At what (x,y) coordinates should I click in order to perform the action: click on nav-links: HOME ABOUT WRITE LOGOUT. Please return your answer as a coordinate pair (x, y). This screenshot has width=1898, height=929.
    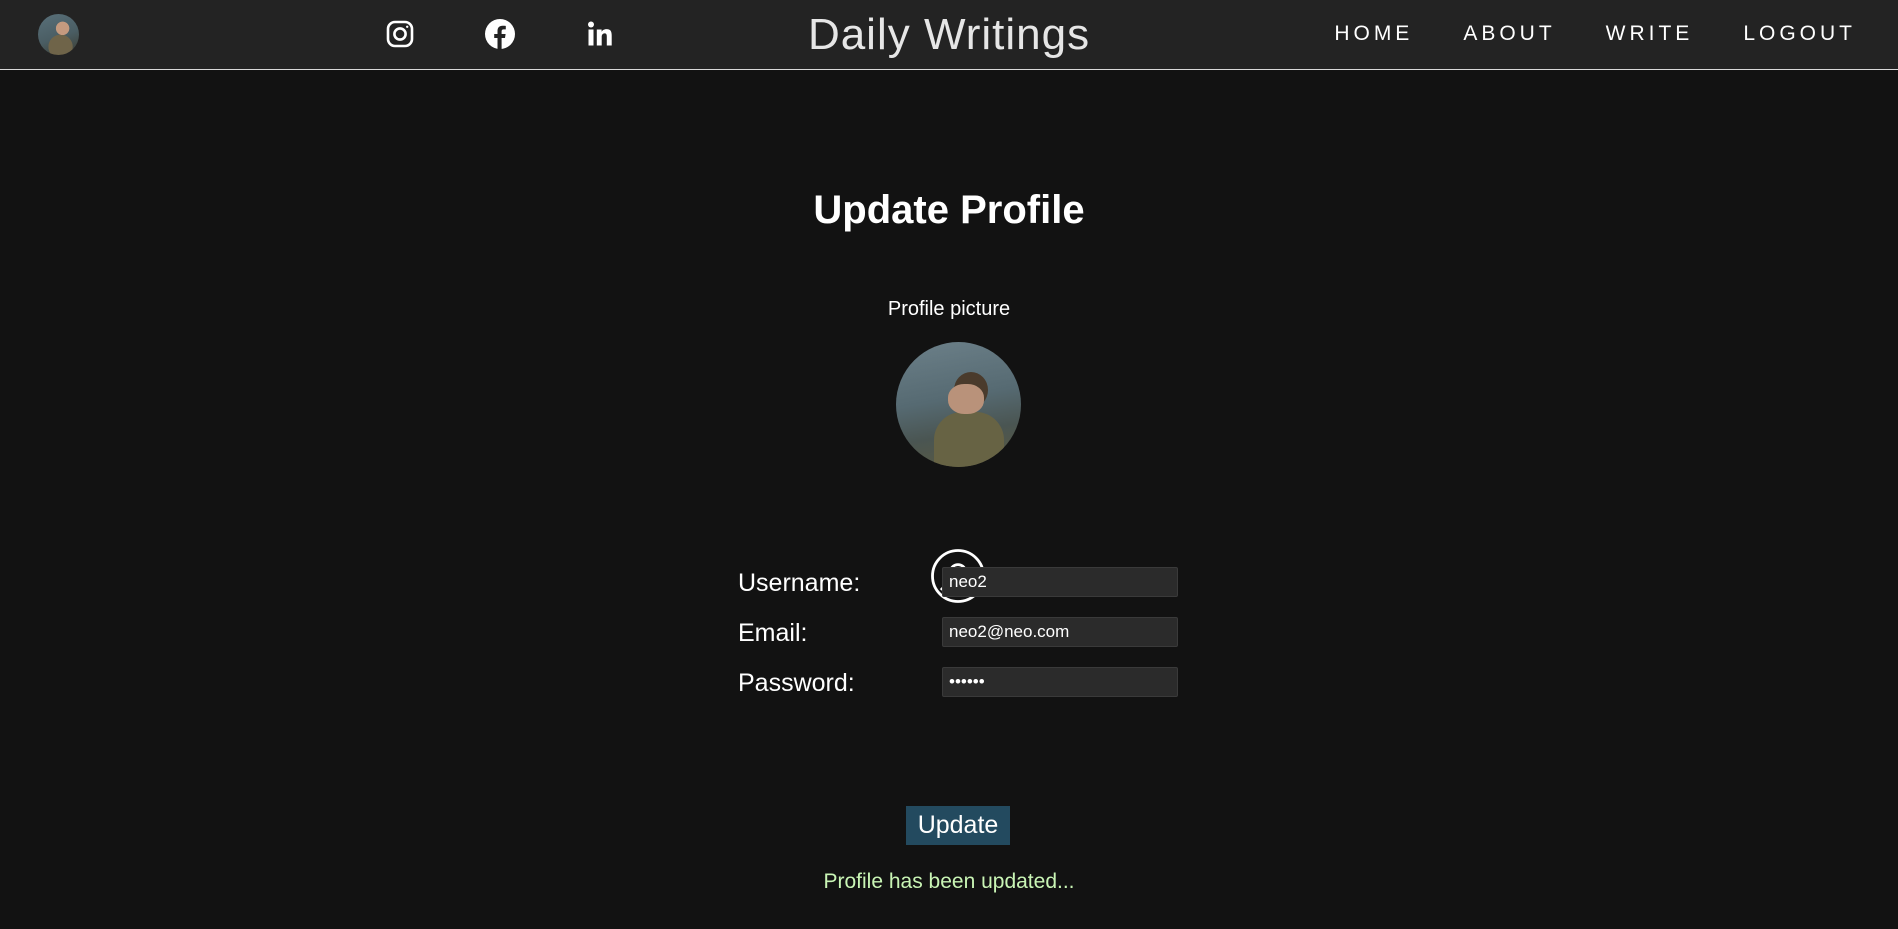
    Looking at the image, I should click on (1595, 34).